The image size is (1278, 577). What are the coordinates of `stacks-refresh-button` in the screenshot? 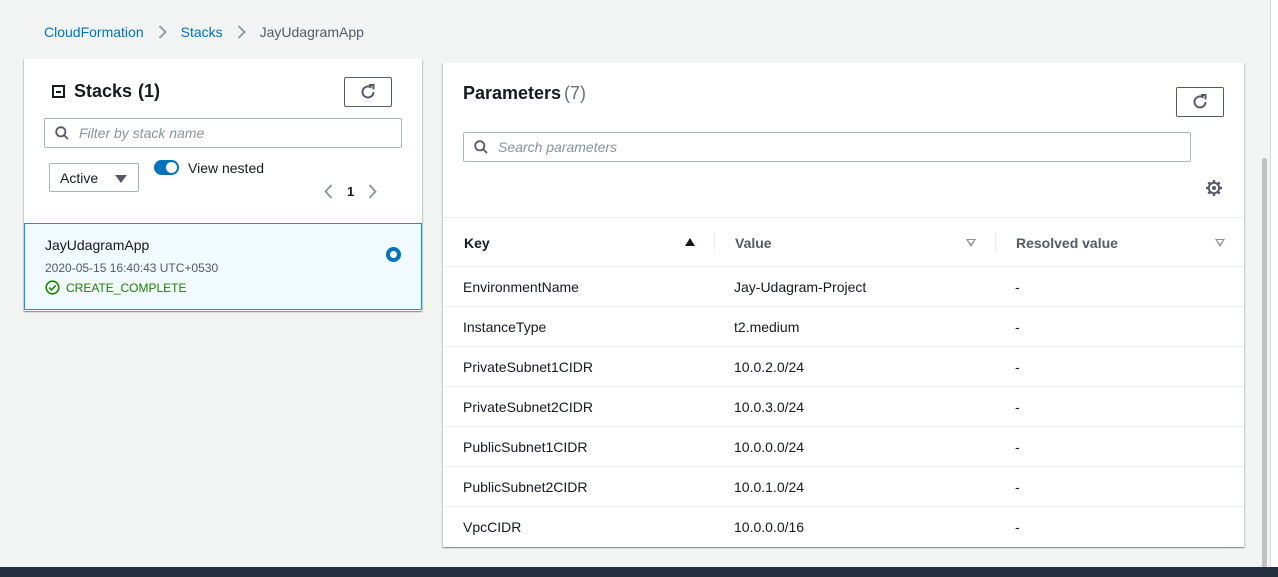 It's located at (368, 92).